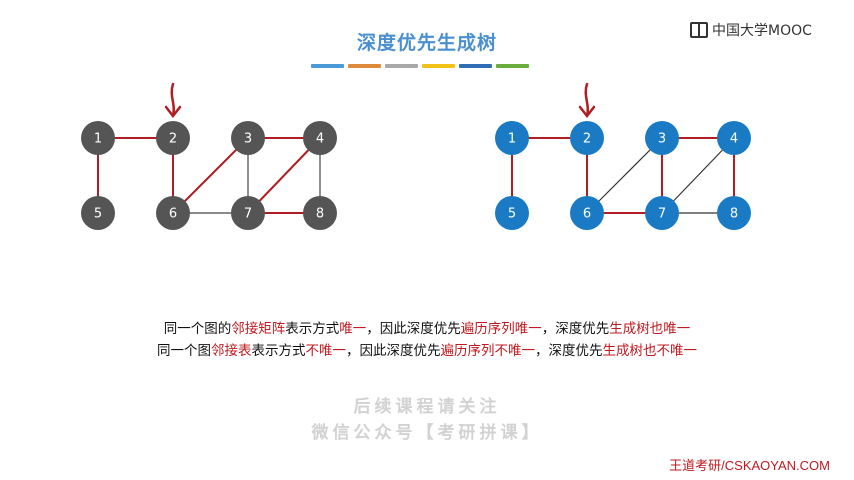 This screenshot has height=480, width=854. What do you see at coordinates (650, 329) in the screenshot?
I see `highlight-text: 生成树也唯一` at bounding box center [650, 329].